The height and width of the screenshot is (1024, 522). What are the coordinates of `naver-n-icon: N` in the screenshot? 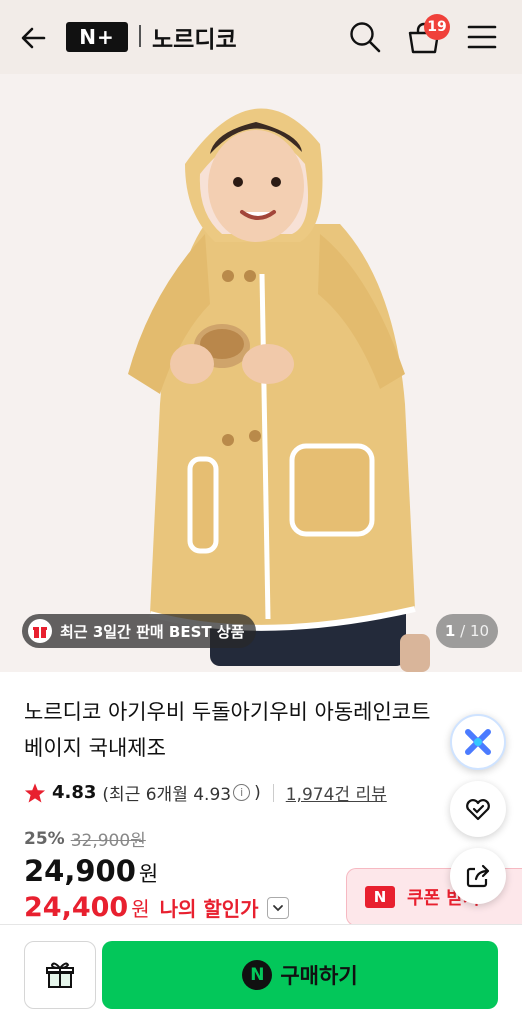 It's located at (380, 897).